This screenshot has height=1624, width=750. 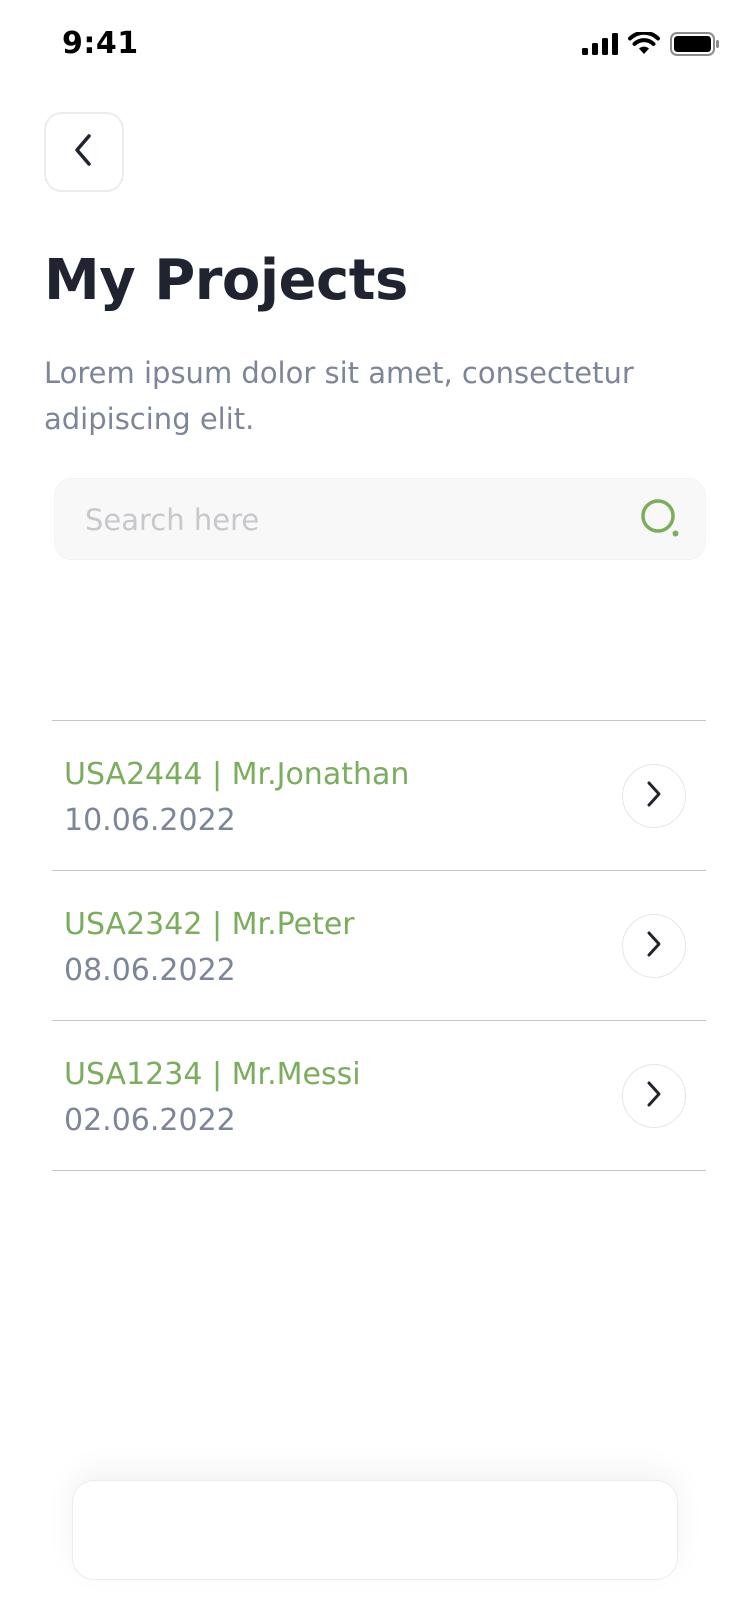 I want to click on search-icon, so click(x=661, y=519).